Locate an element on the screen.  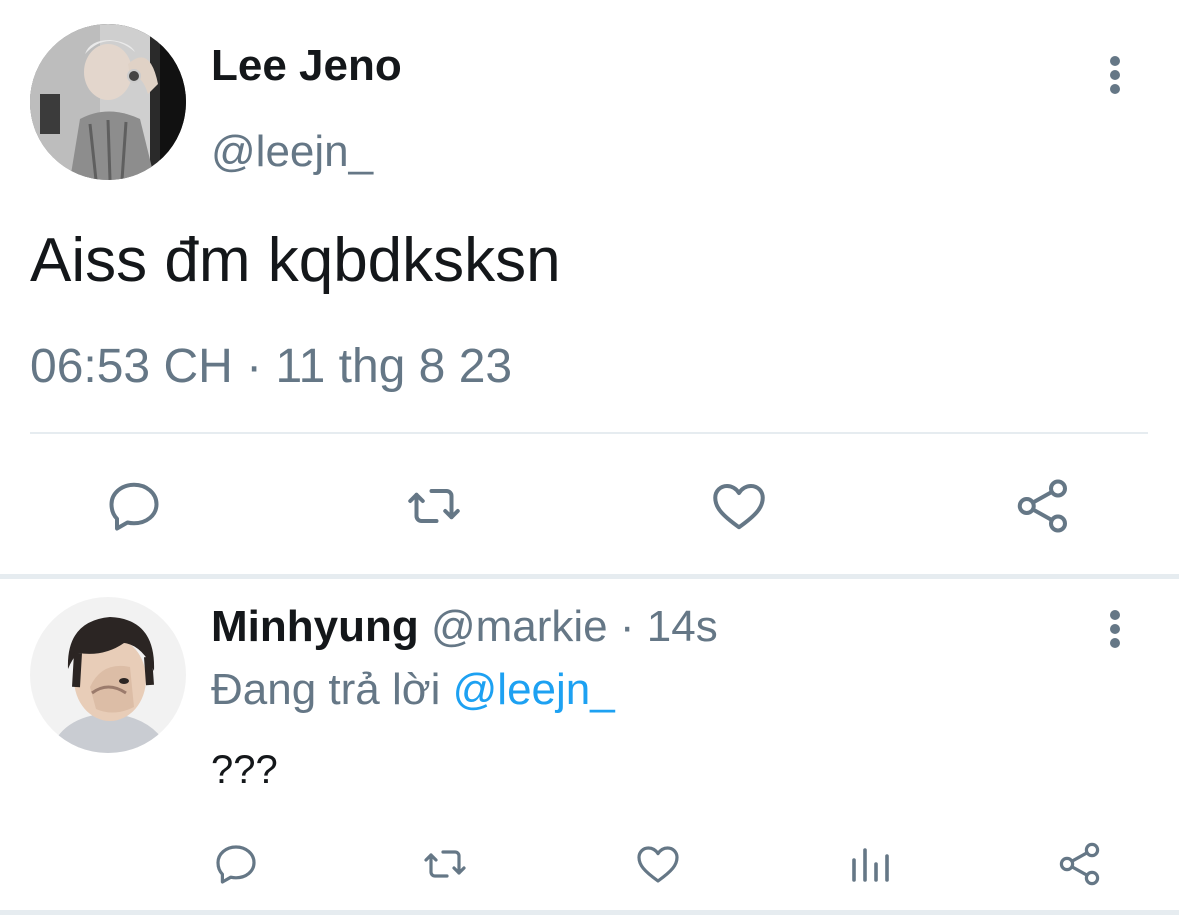
author-name: Lee Jeno is located at coordinates (306, 66).